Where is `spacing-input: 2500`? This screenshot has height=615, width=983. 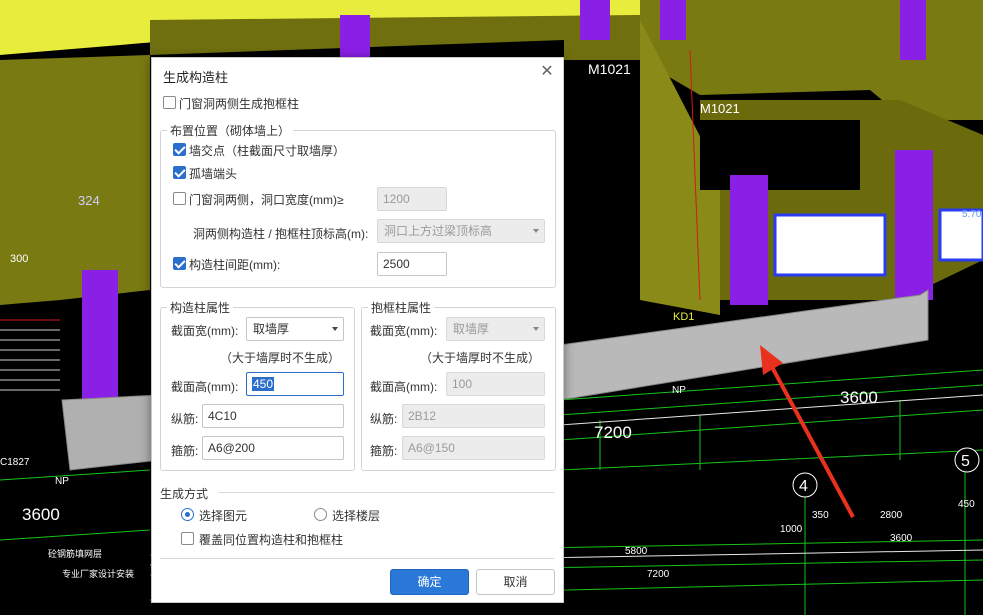 spacing-input: 2500 is located at coordinates (412, 264).